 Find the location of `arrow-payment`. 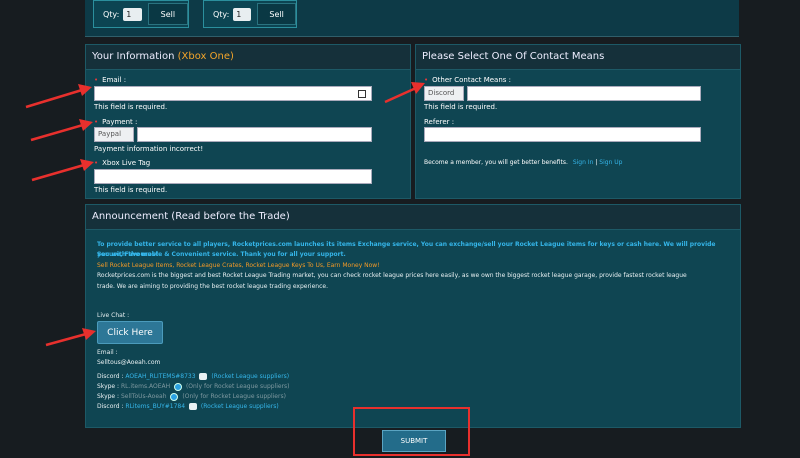

arrow-payment is located at coordinates (57, 132).